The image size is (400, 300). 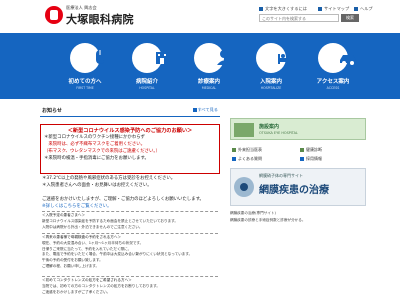 I want to click on notice-line: 来院時は、必ず不織布マスクをご着用ください。, so click(x=94, y=144).